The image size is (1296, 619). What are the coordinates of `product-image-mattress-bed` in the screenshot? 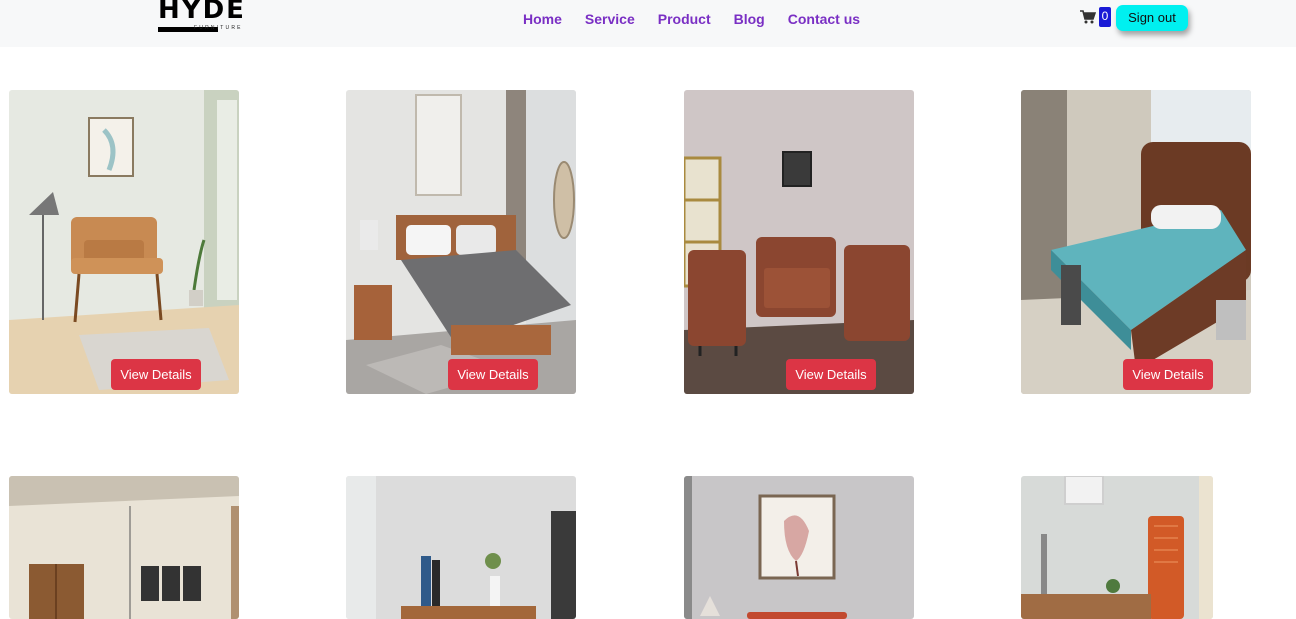 It's located at (1136, 242).